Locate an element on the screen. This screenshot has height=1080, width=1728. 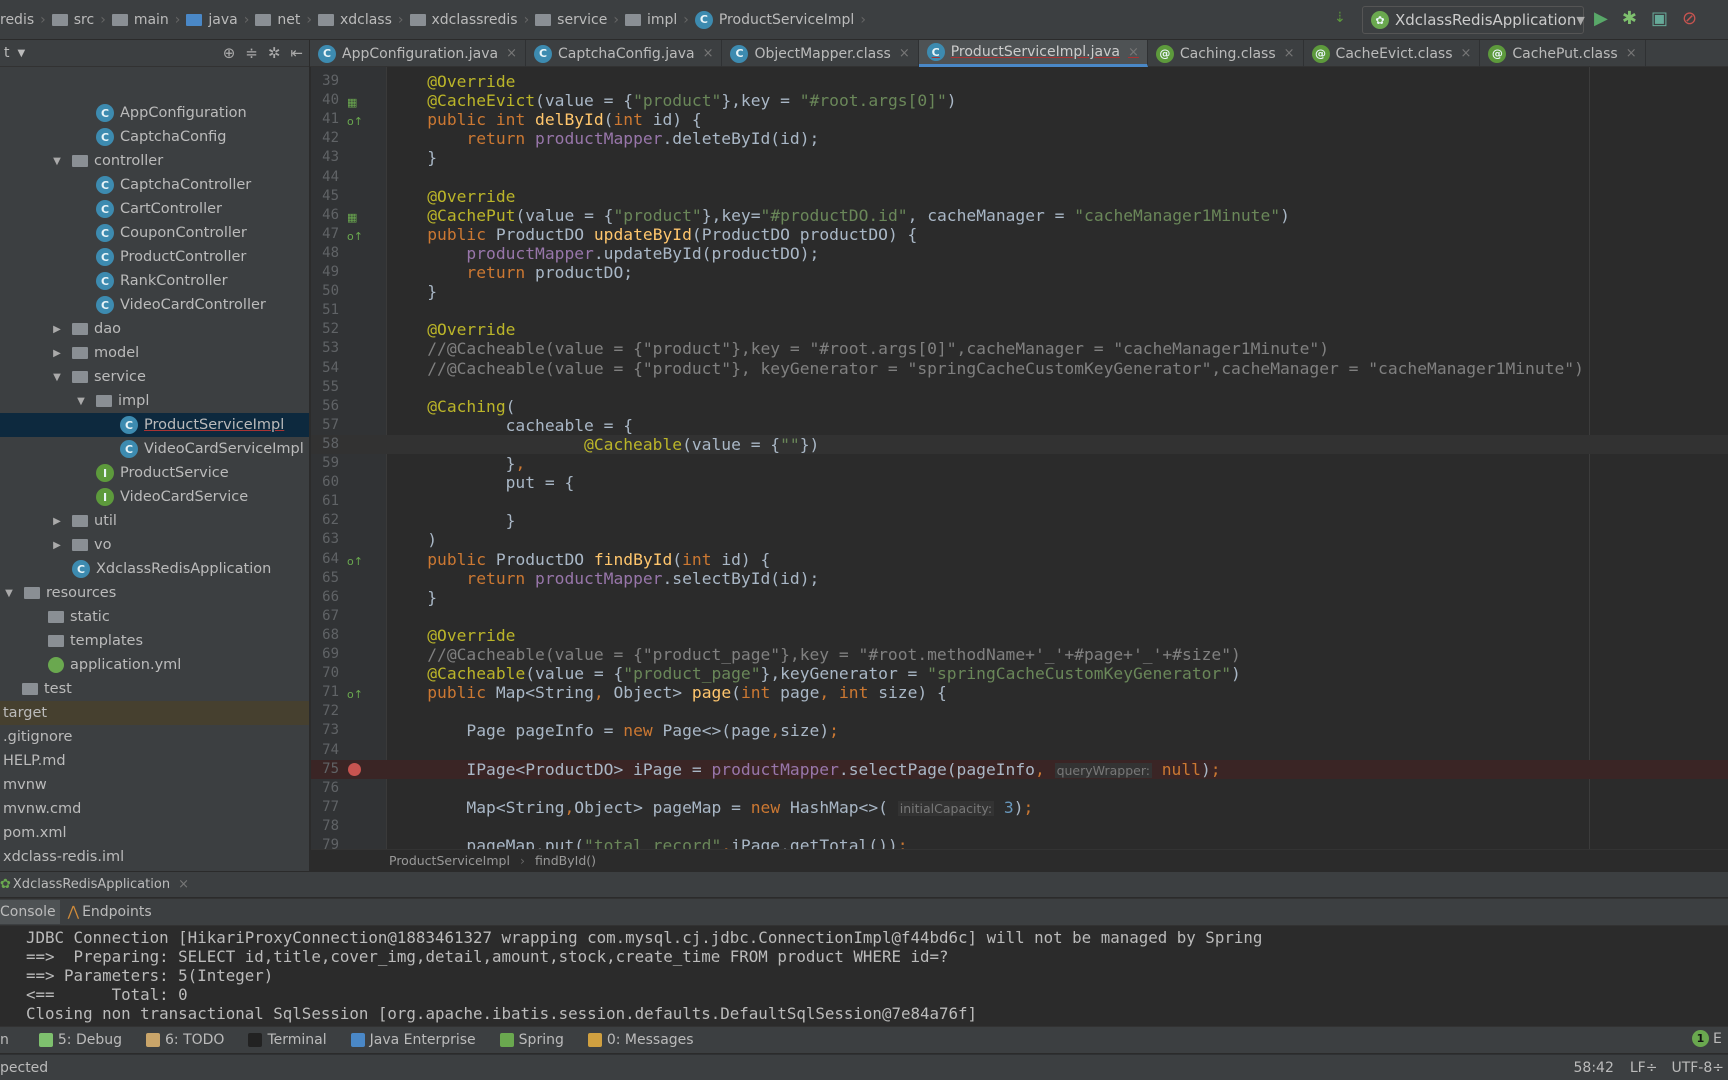
tree-item: C CaptchaController is located at coordinates (154, 185).